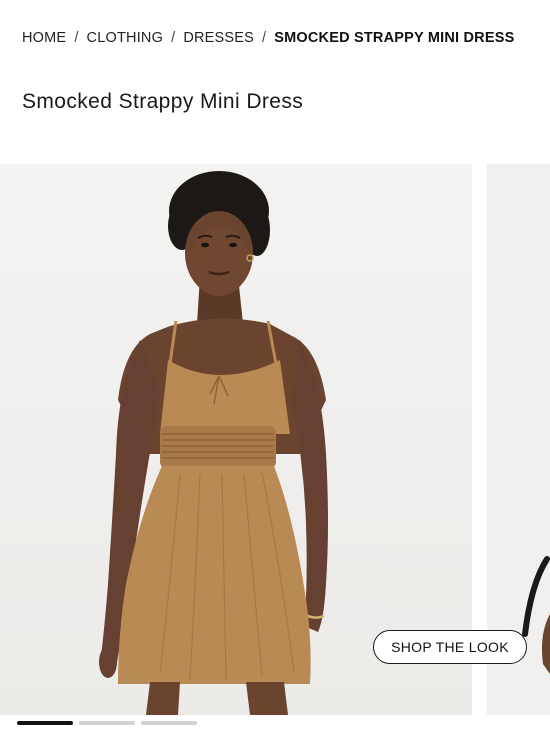 Image resolution: width=550 pixels, height=733 pixels. What do you see at coordinates (394, 38) in the screenshot?
I see `breadcrumb-current: SMOCKED STRAPPY MINI DRESS` at bounding box center [394, 38].